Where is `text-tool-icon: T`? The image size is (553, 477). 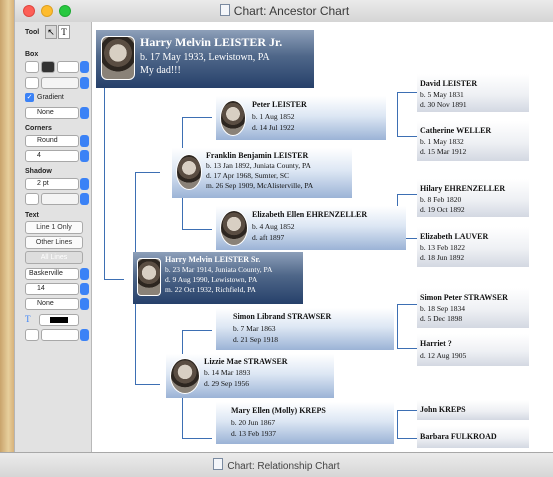
text-tool-icon: T is located at coordinates (64, 32).